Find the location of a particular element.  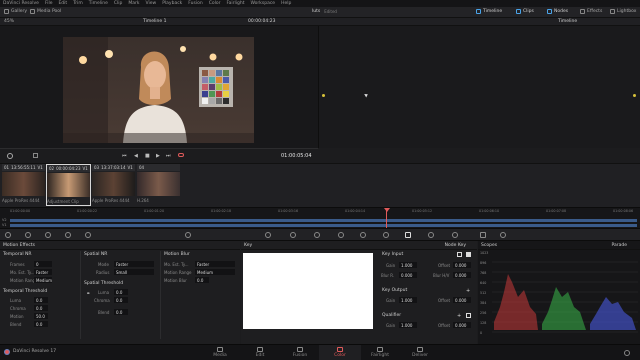

page-tab-fairlight: Fairlight is located at coordinates (380, 352).